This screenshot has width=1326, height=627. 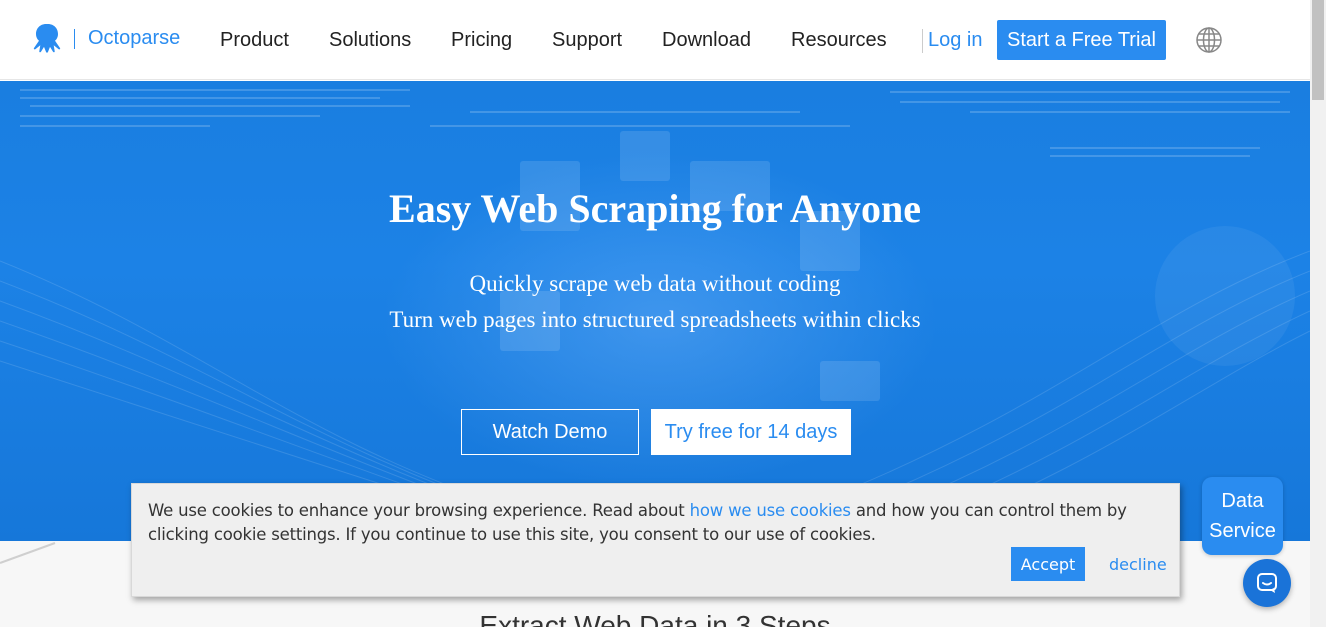 I want to click on watch-demo-button: Watch Demo, so click(x=550, y=432).